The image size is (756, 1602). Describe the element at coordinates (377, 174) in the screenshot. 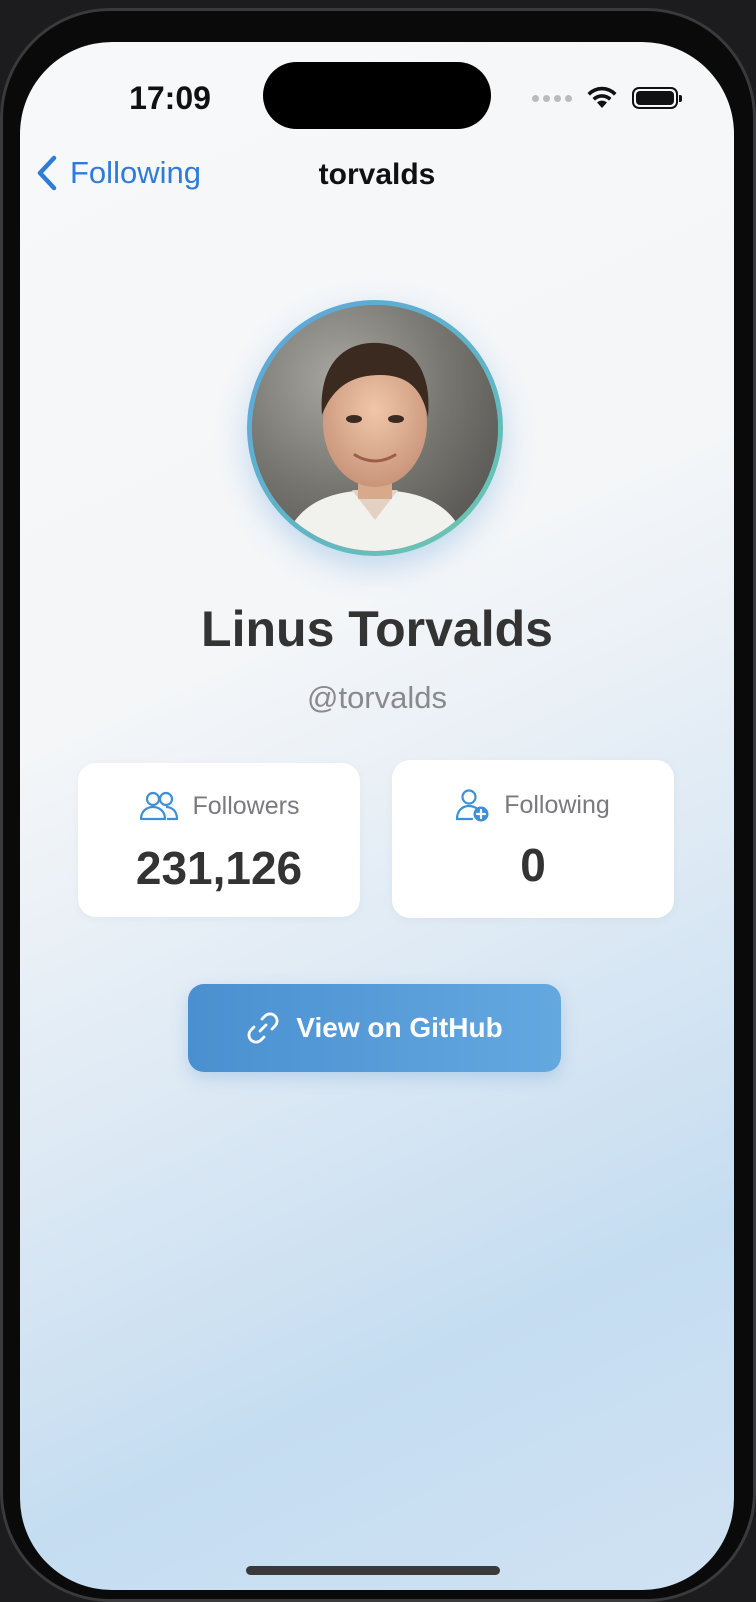

I see `page-title: torvalds` at that location.